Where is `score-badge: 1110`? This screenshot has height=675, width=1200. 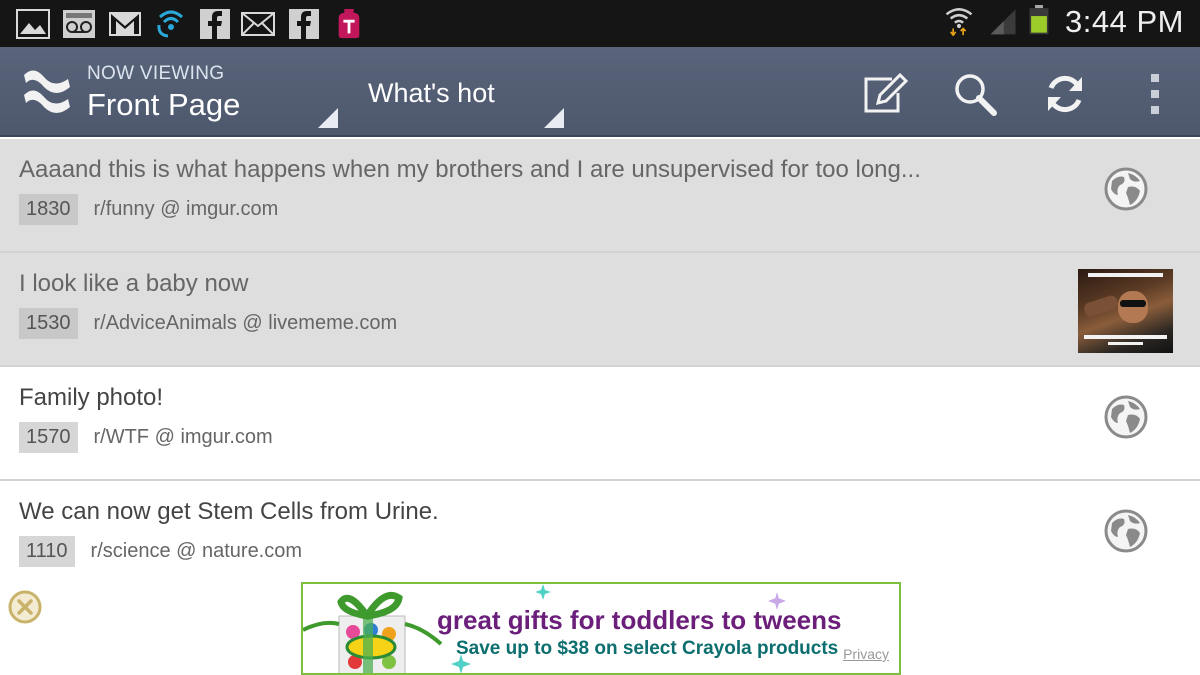 score-badge: 1110 is located at coordinates (47, 551).